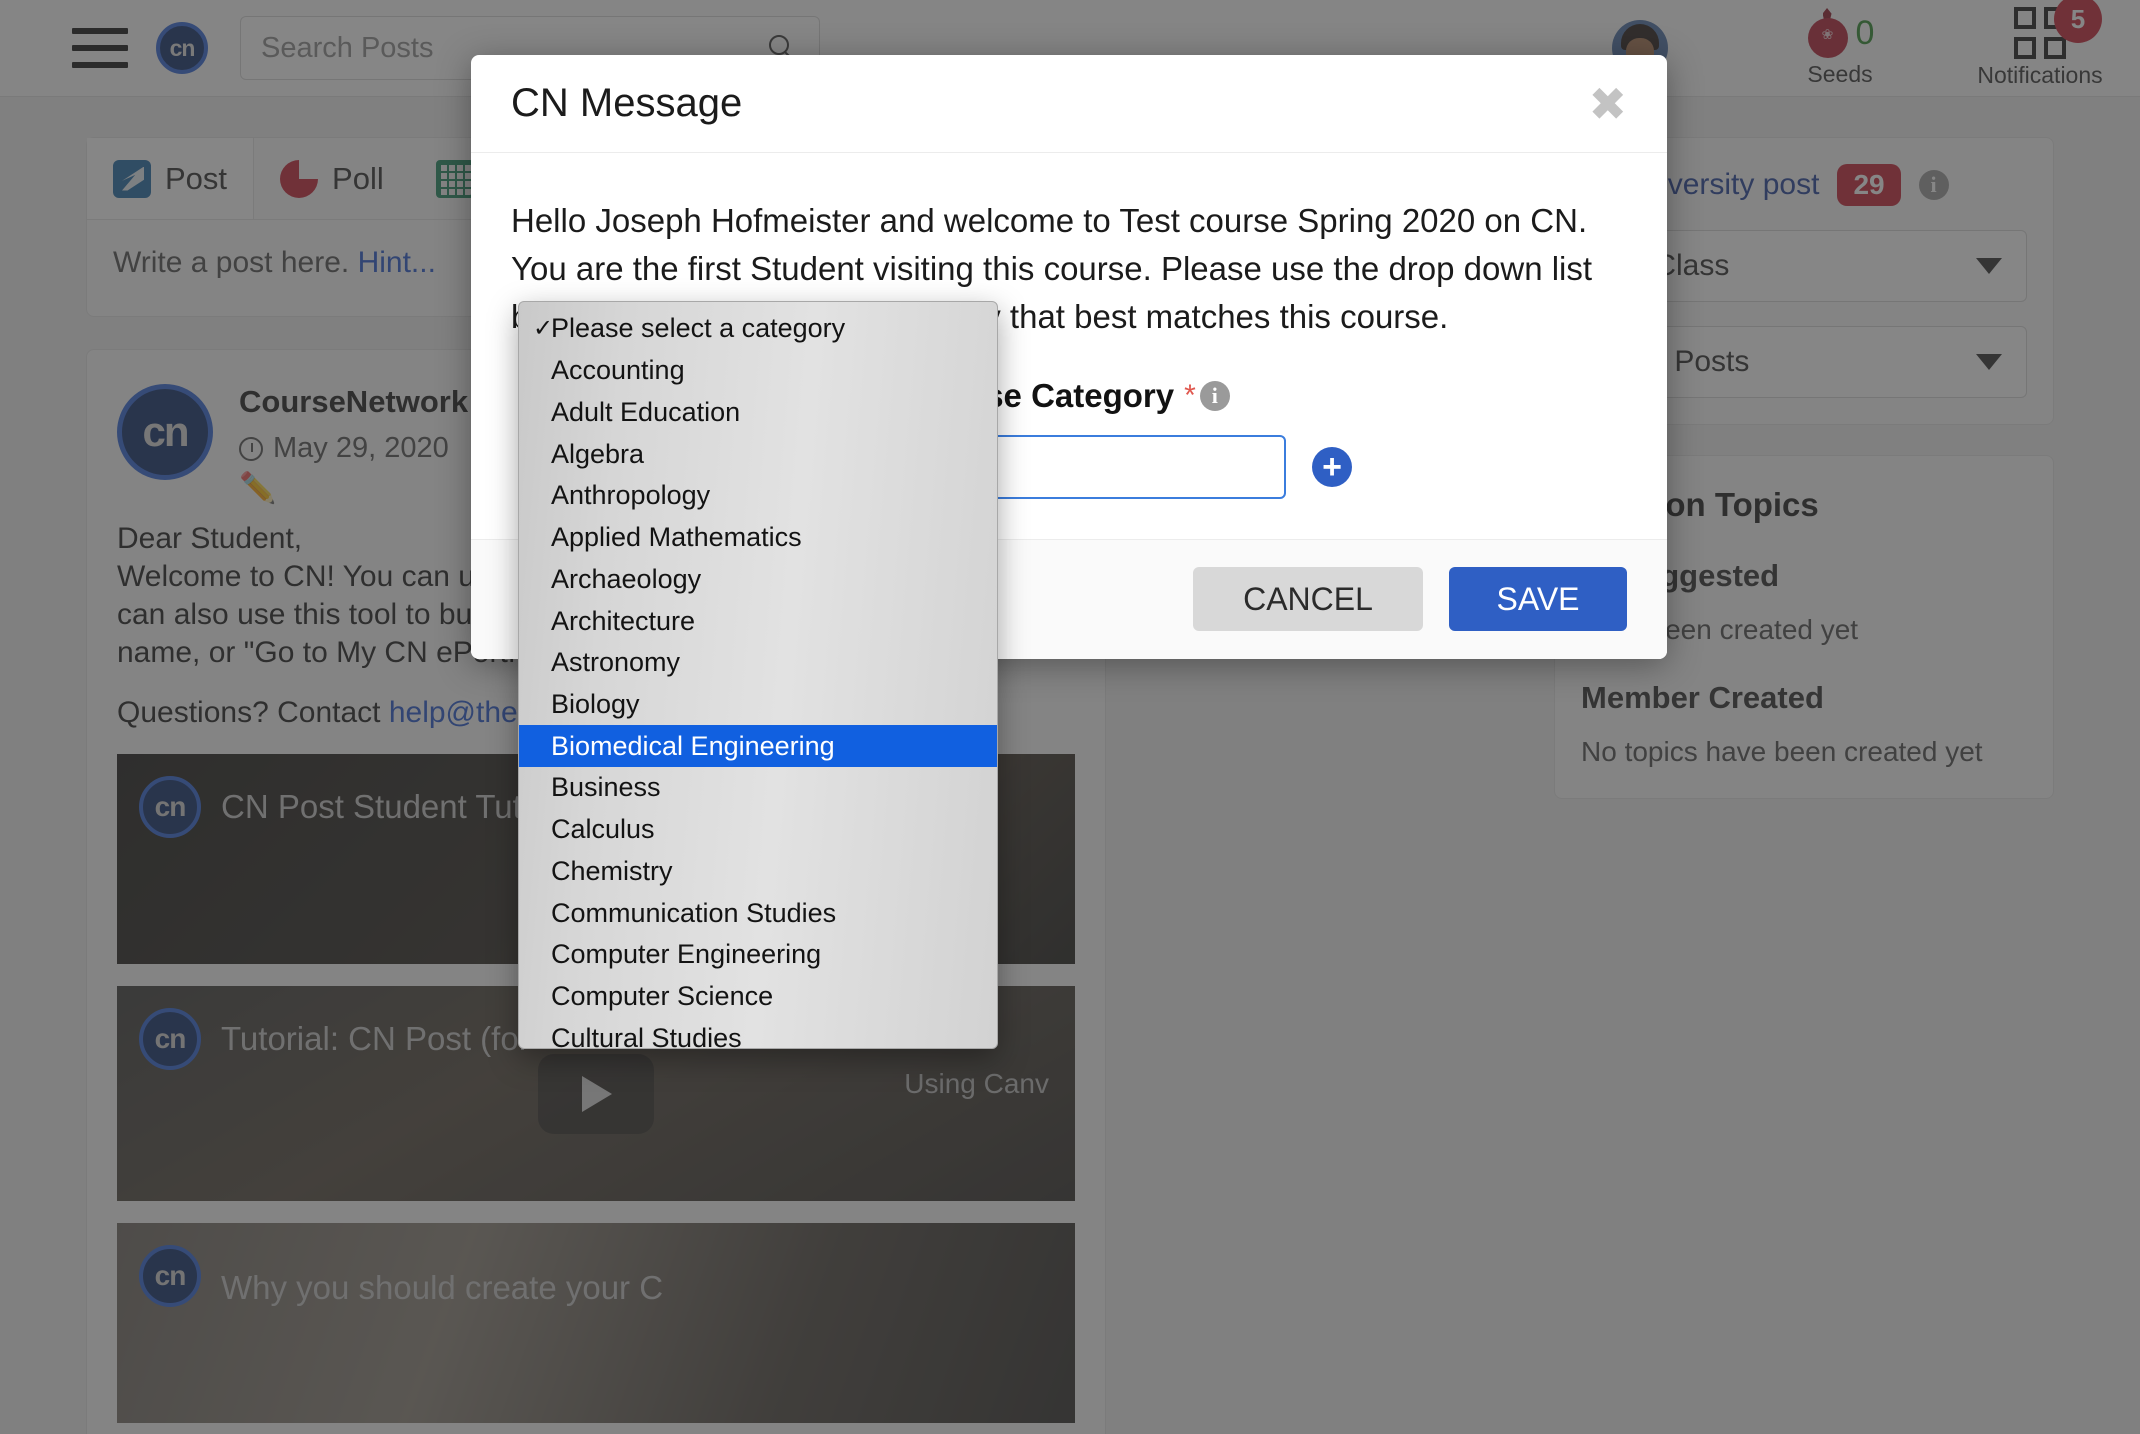  Describe the element at coordinates (1214, 395) in the screenshot. I see `info-icon: i` at that location.